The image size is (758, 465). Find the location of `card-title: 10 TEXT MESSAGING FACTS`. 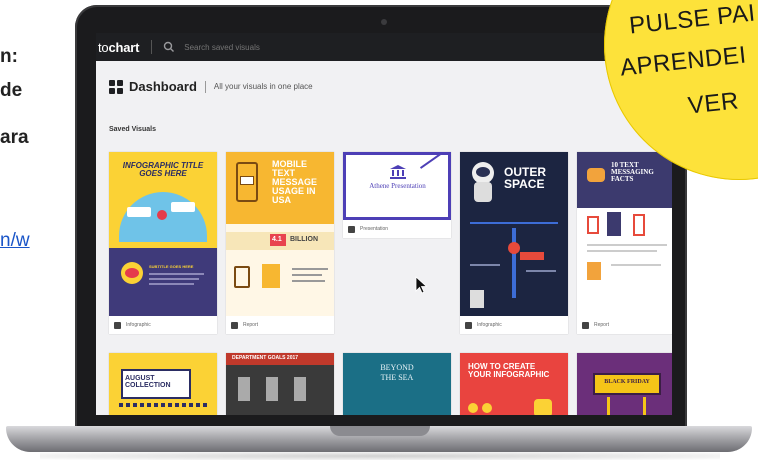

card-title: 10 TEXT MESSAGING FACTS is located at coordinates (632, 172).